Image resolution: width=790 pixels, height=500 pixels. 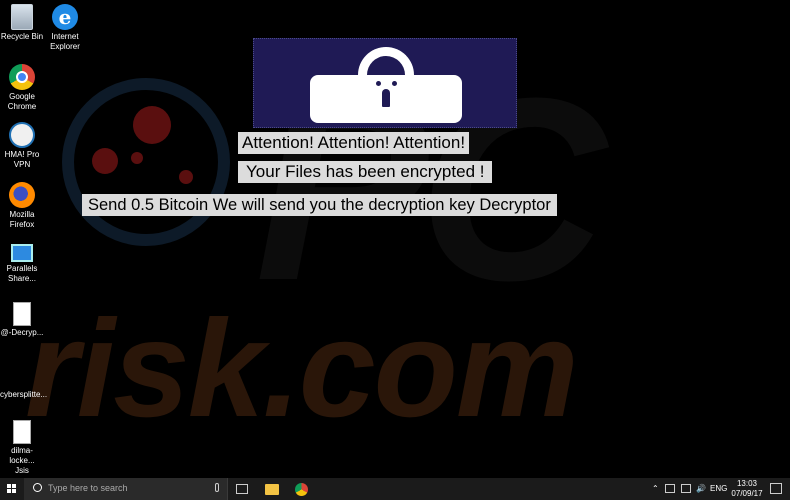 What do you see at coordinates (22, 101) in the screenshot?
I see `icon-label: Google Chrome` at bounding box center [22, 101].